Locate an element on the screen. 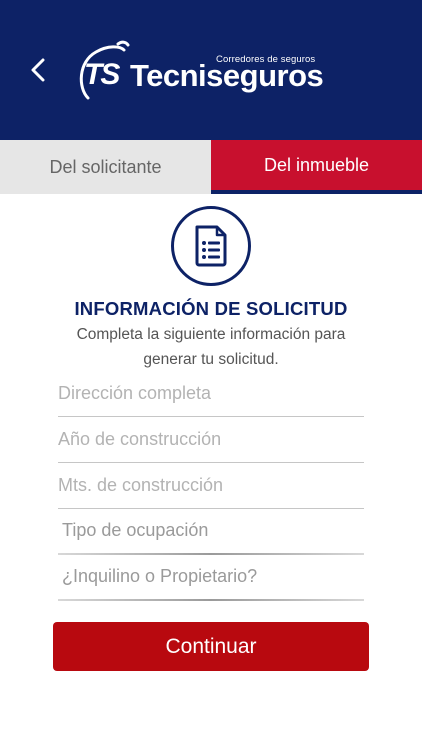 This screenshot has height=750, width=422. form-icon-badge is located at coordinates (211, 246).